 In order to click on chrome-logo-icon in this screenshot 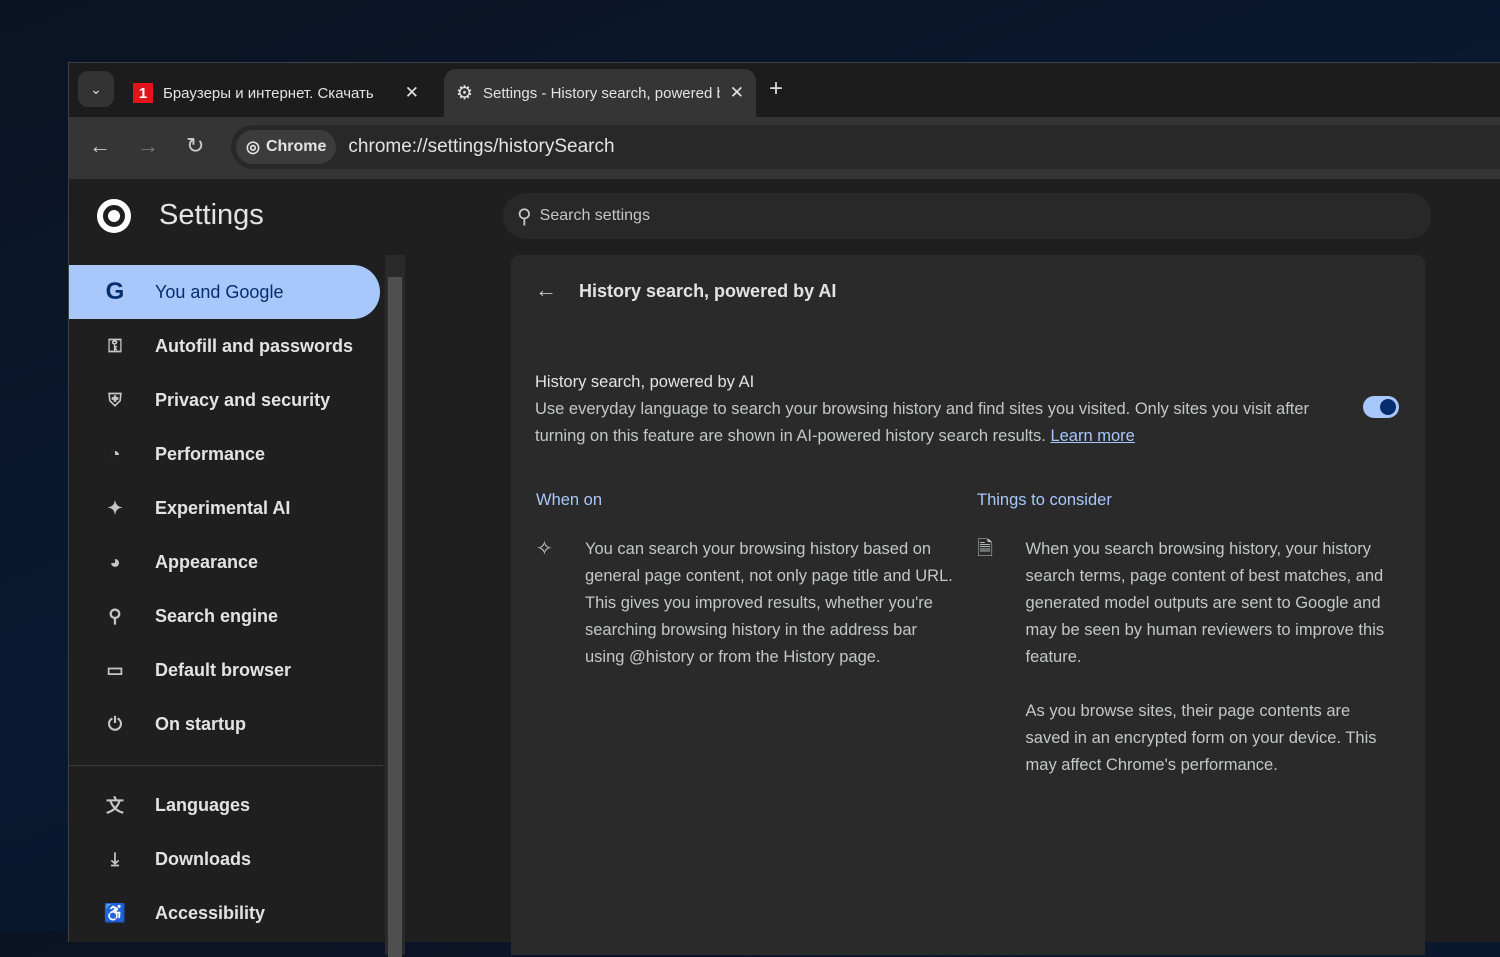, I will do `click(114, 216)`.